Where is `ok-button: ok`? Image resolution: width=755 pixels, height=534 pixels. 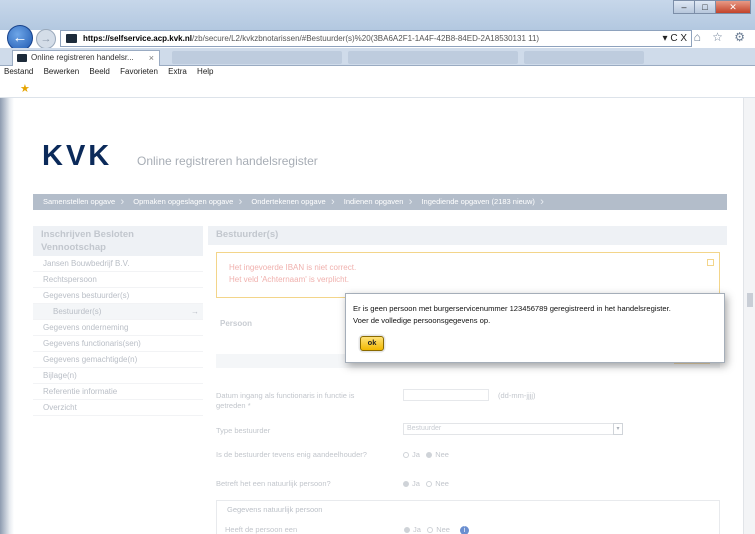
ok-button: ok is located at coordinates (372, 343).